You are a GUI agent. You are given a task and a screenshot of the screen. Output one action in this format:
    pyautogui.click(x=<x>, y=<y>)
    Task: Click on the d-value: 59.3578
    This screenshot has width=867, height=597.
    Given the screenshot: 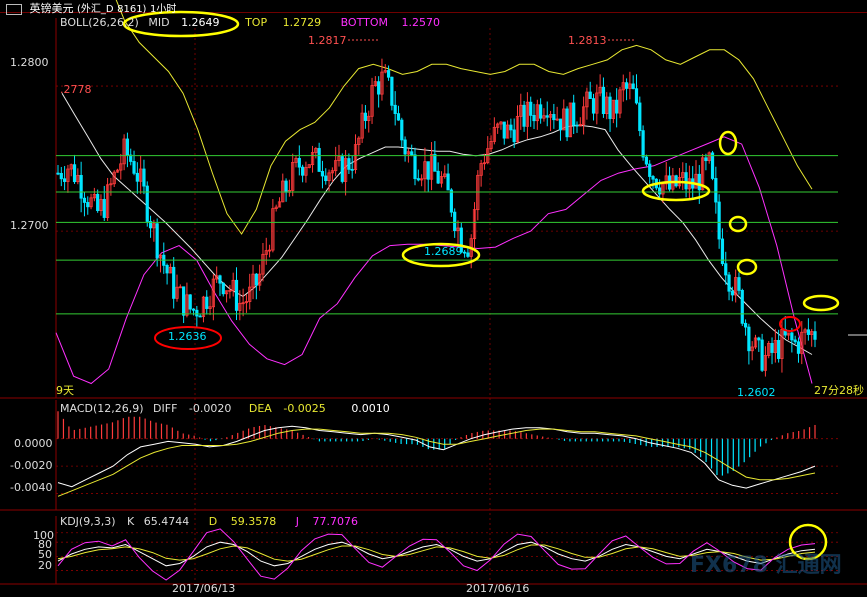 What is the action you would take?
    pyautogui.click(x=253, y=521)
    